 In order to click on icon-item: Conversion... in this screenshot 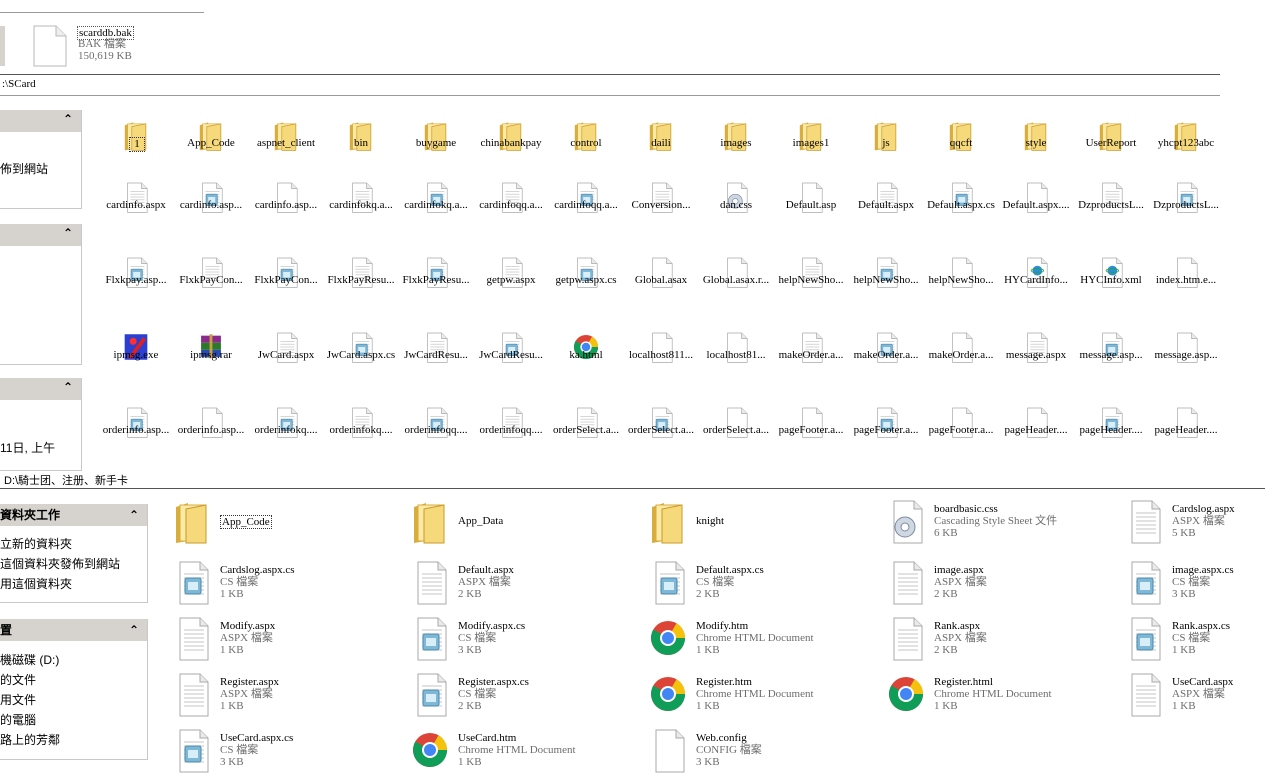, I will do `click(661, 202)`.